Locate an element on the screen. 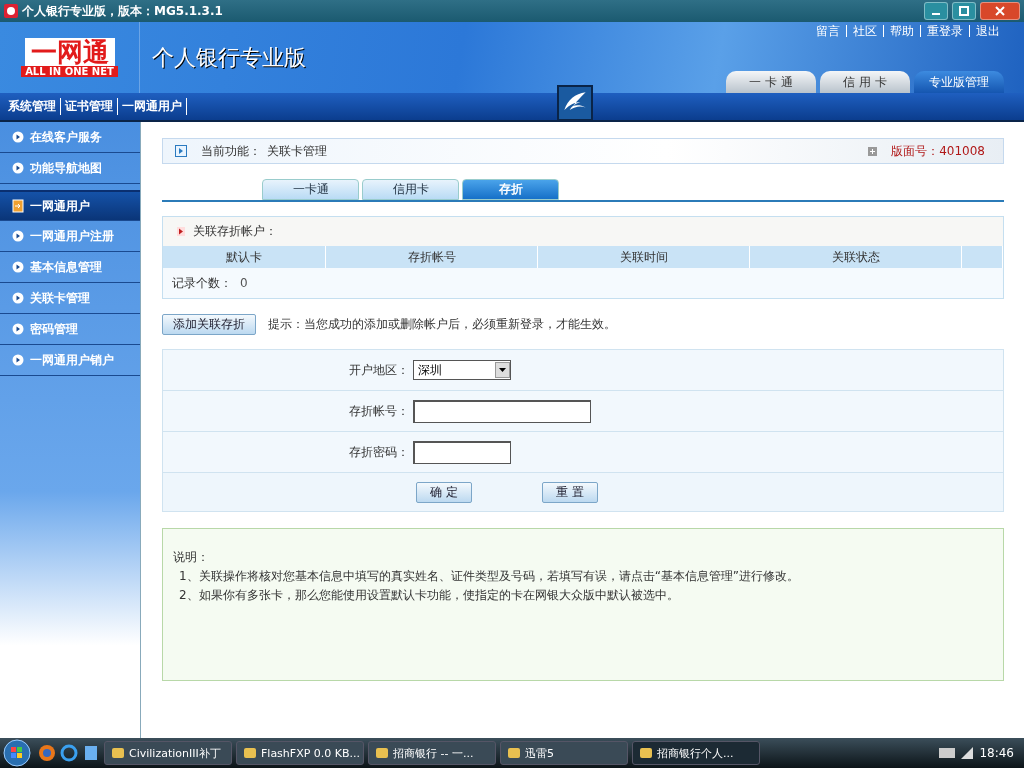  header-link: 退出 is located at coordinates (991, 31).